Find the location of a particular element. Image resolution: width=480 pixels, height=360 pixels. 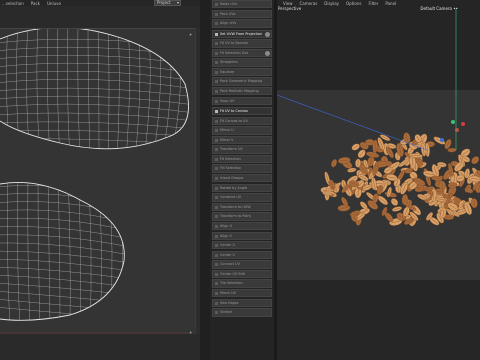

command-label: Fit UV to Bounds is located at coordinates (234, 43).